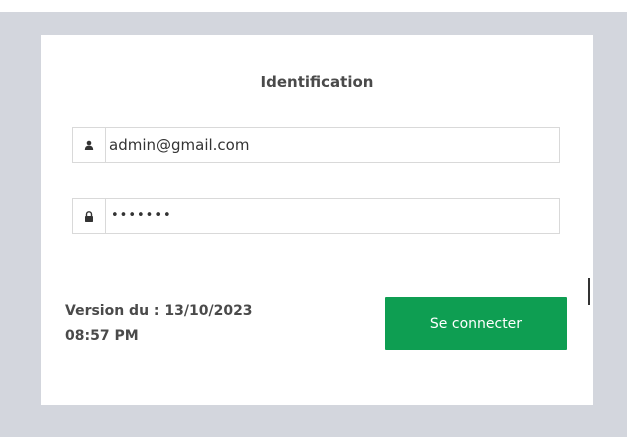 This screenshot has height=437, width=627. What do you see at coordinates (316, 216) in the screenshot?
I see `password-field: •••••••` at bounding box center [316, 216].